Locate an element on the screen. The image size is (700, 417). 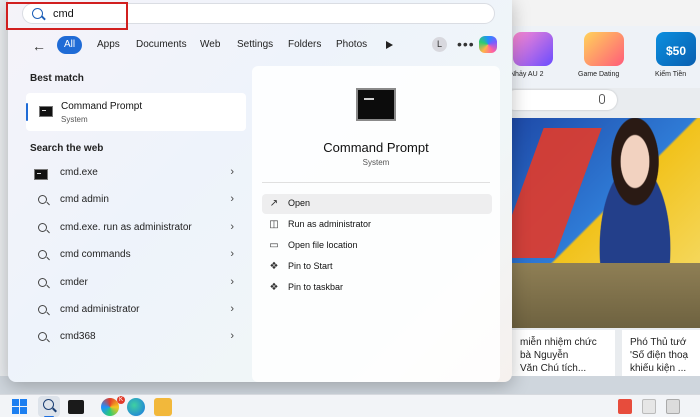
web-result-label: cmder is located at coordinates (74, 282).